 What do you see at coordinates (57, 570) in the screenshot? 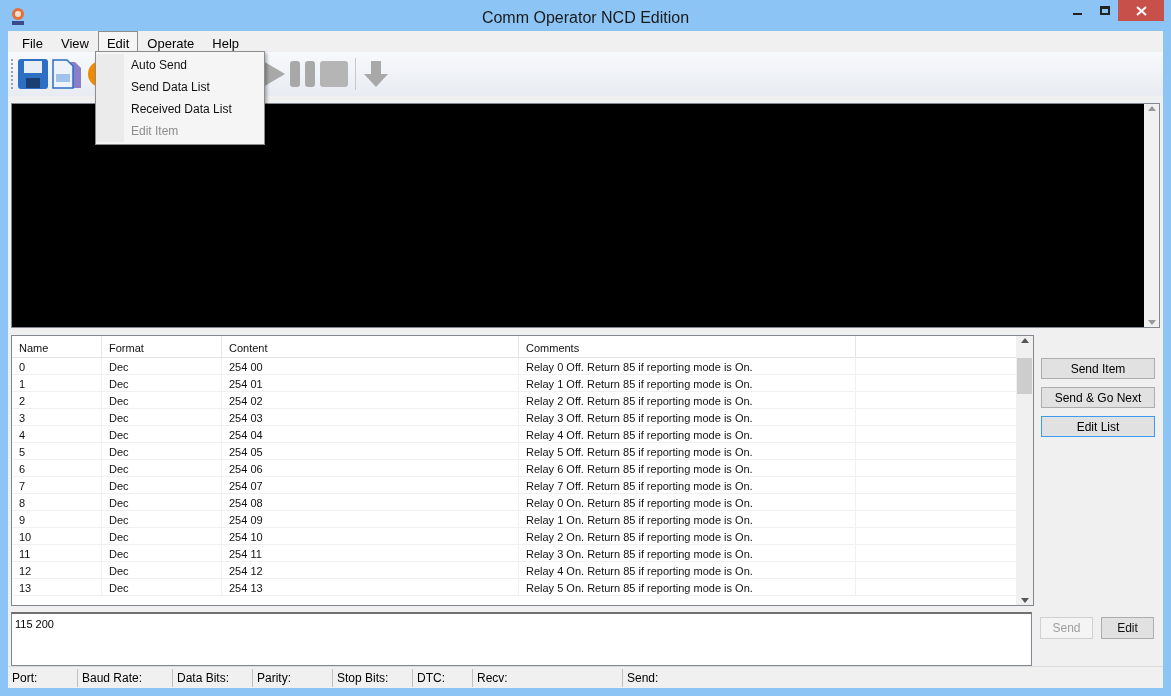
I see `table-cell: 12` at bounding box center [57, 570].